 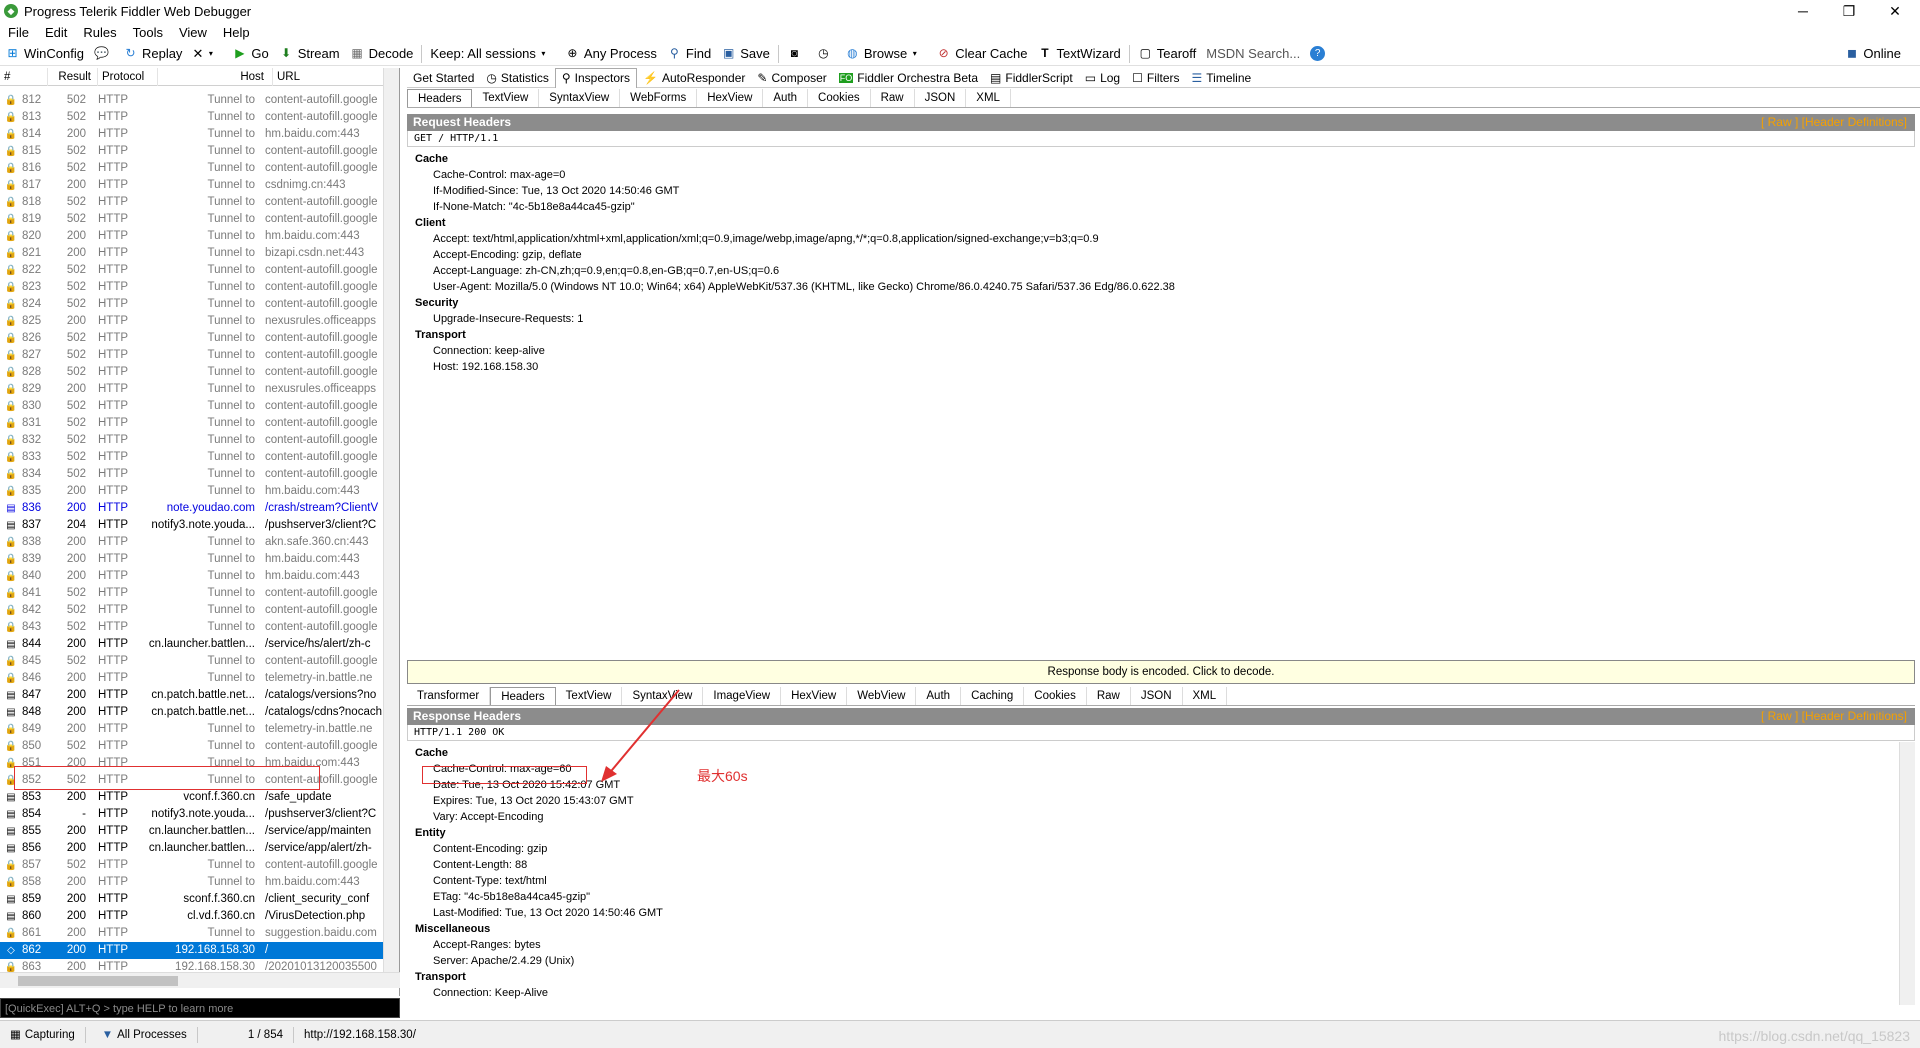 What do you see at coordinates (1167, 319) in the screenshot?
I see `header-item: Upgrade-Insecure-Requests: 1` at bounding box center [1167, 319].